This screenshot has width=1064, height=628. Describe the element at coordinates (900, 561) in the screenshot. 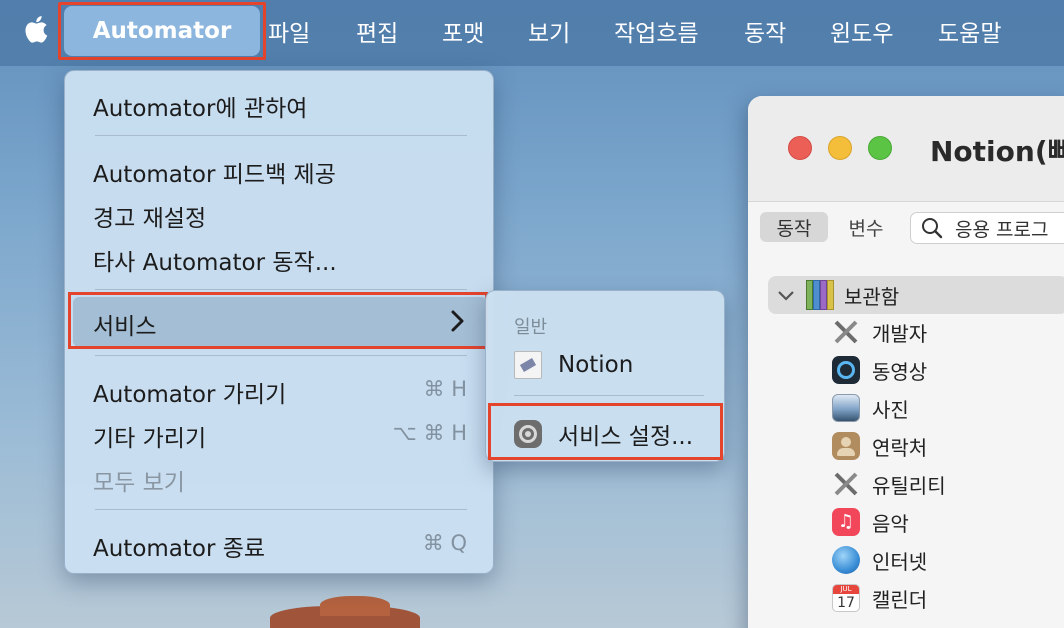

I see `library-item-label: 인터넷` at that location.